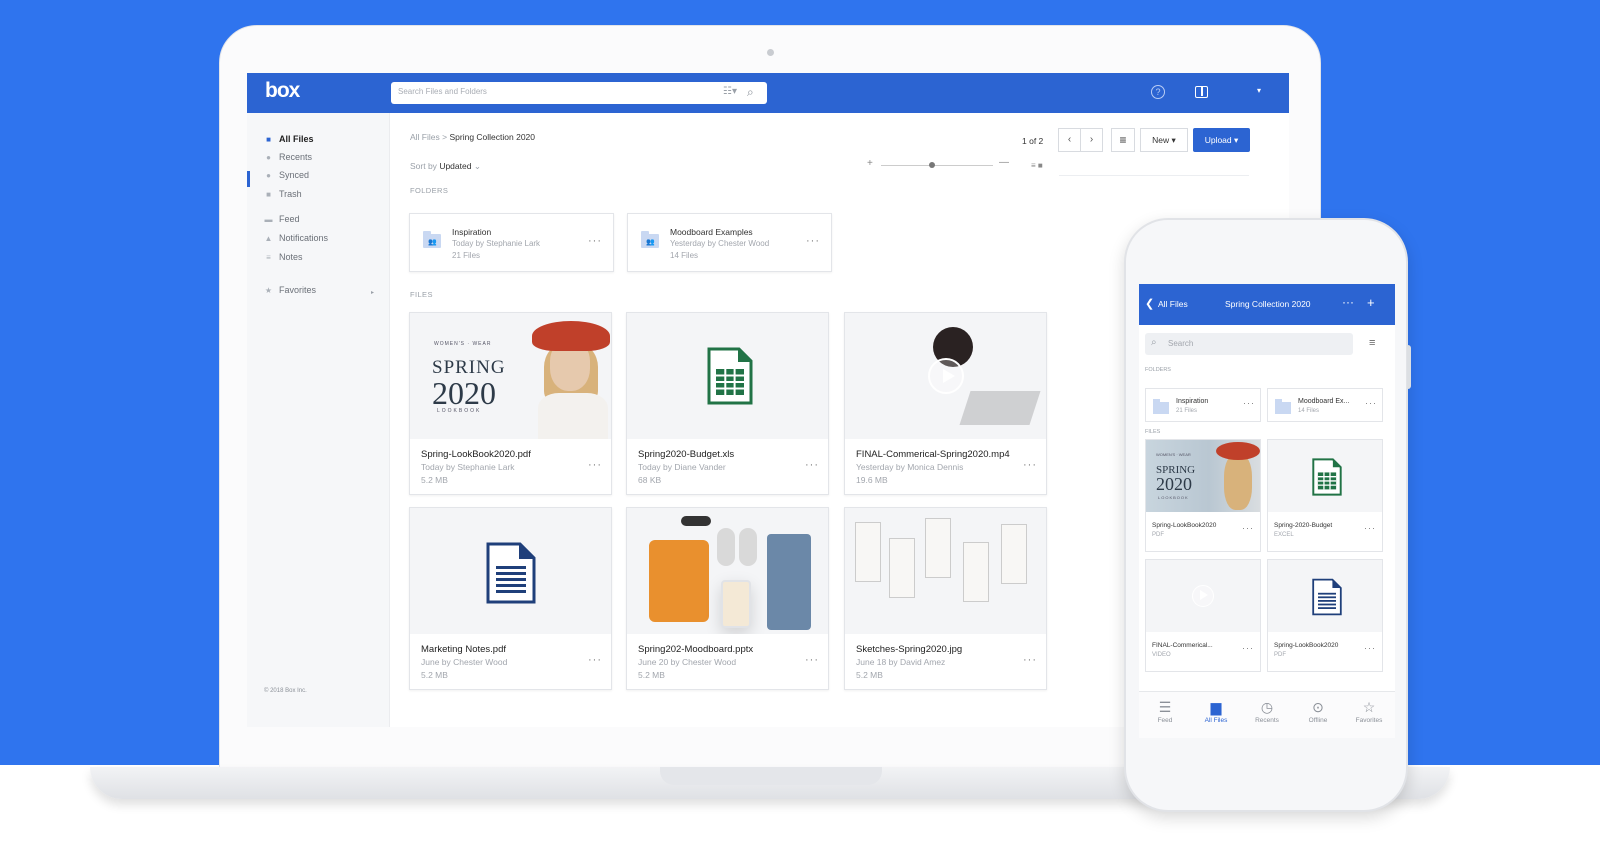  What do you see at coordinates (1203, 405) in the screenshot?
I see `folder-card: Inspiration 21 Files ···` at bounding box center [1203, 405].